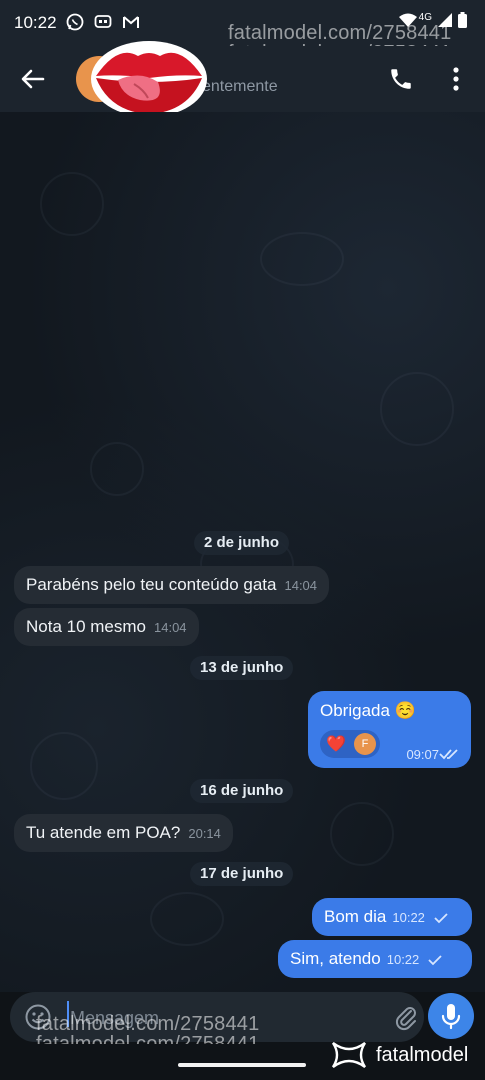 This screenshot has width=485, height=1080. Describe the element at coordinates (355, 916) in the screenshot. I see `message-text: Bom dia` at that location.